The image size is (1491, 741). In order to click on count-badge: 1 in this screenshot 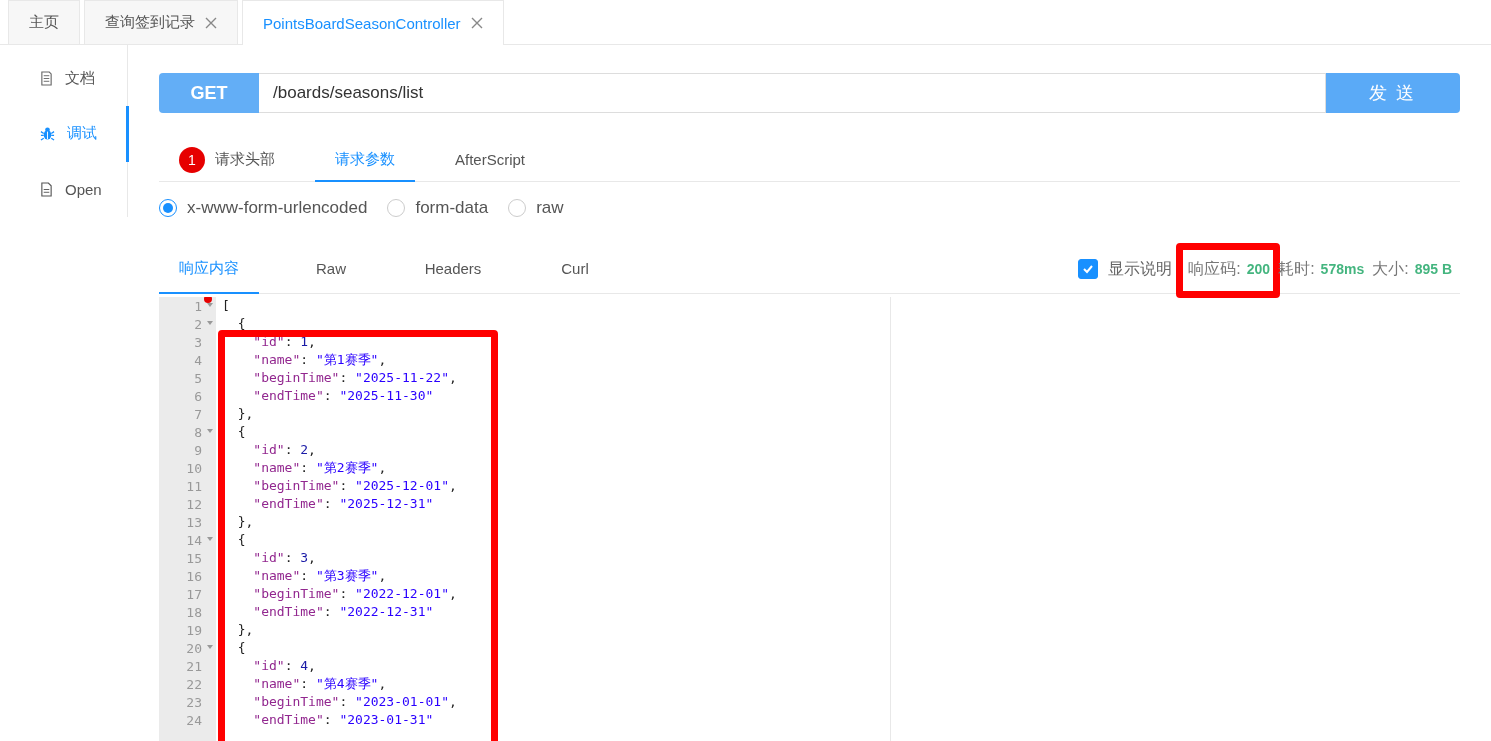, I will do `click(192, 159)`.